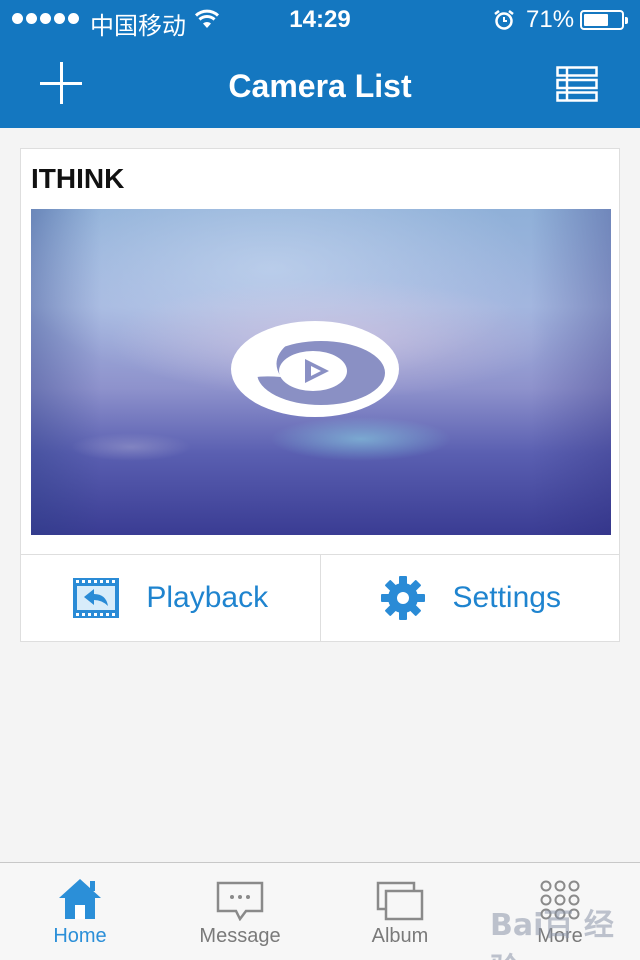  What do you see at coordinates (207, 597) in the screenshot?
I see `playback-label: Playback` at bounding box center [207, 597].